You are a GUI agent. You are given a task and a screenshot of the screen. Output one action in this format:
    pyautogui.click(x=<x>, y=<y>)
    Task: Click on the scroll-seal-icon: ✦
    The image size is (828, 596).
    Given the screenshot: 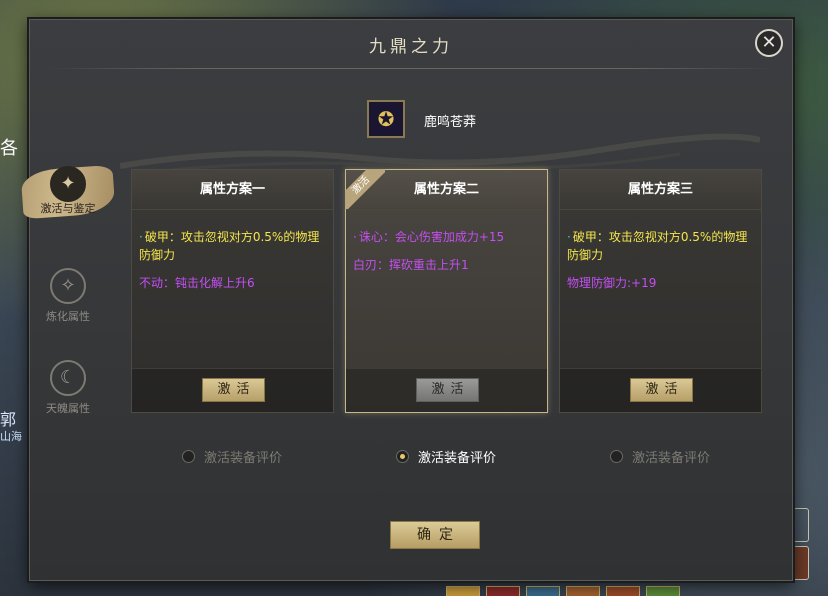 What is the action you would take?
    pyautogui.click(x=68, y=184)
    